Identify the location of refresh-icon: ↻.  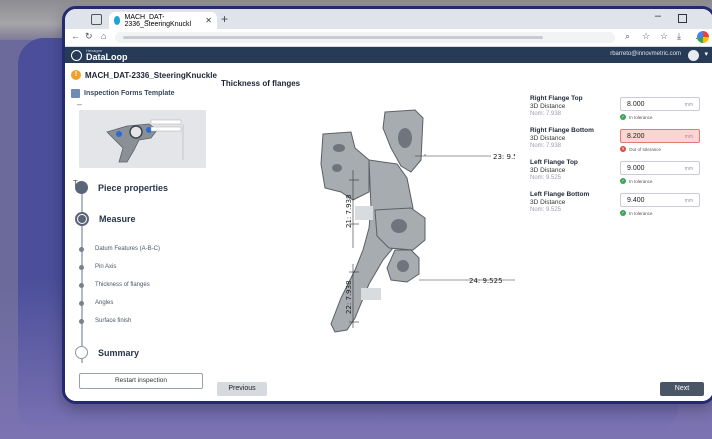
(89, 36).